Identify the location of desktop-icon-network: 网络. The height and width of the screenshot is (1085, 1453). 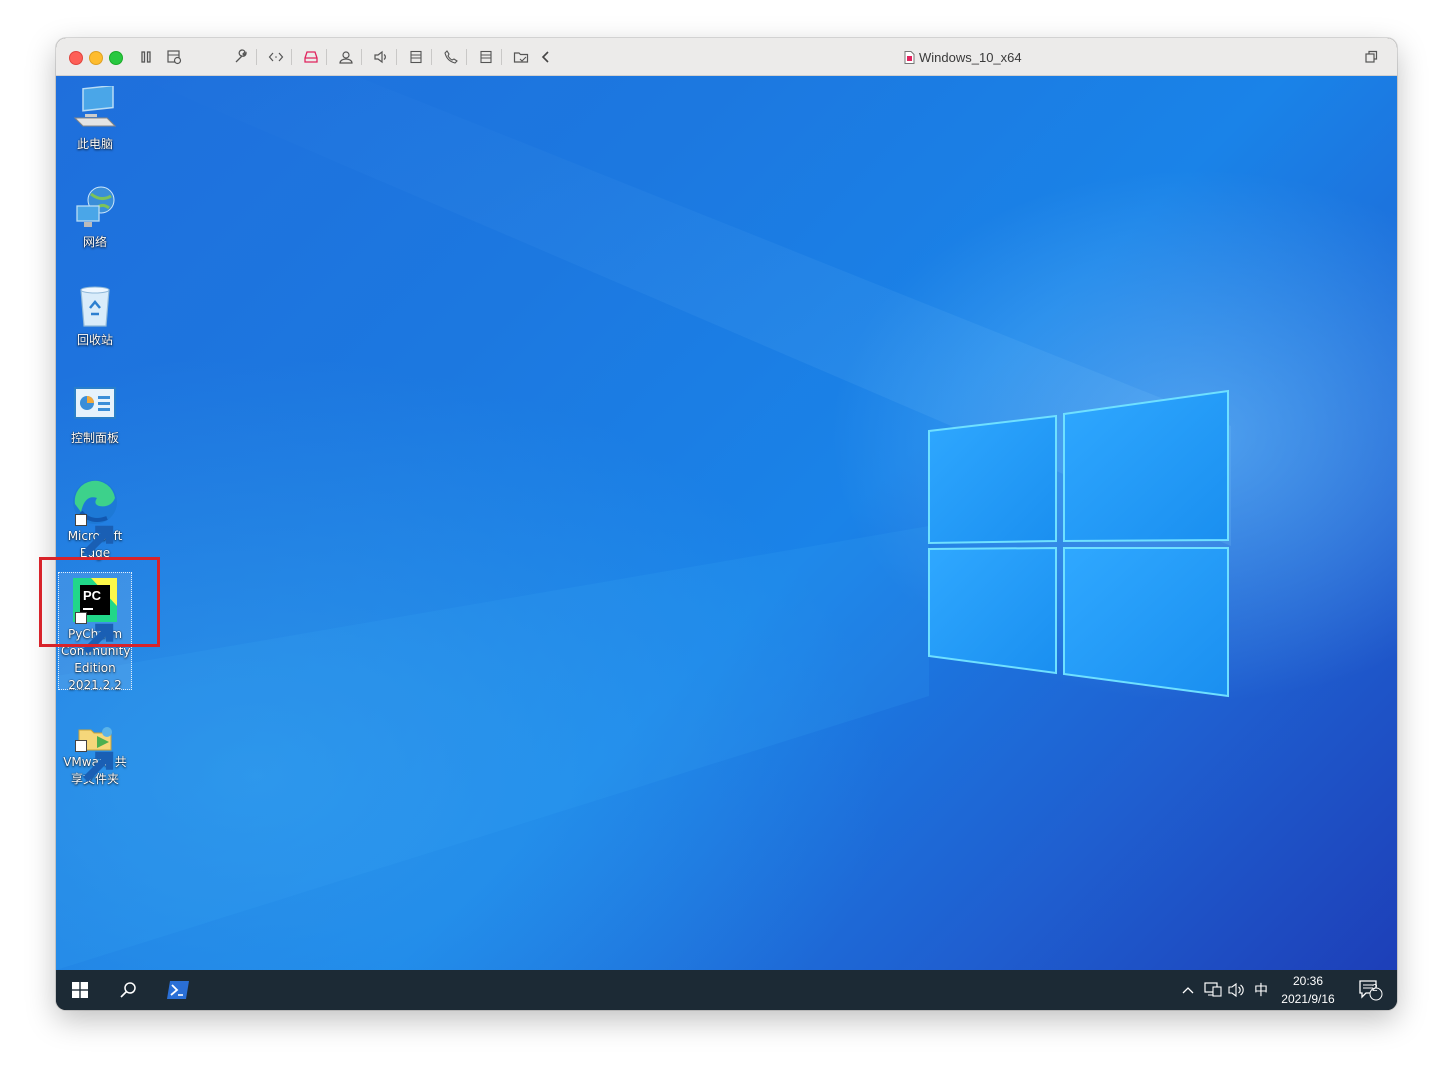
(95, 217).